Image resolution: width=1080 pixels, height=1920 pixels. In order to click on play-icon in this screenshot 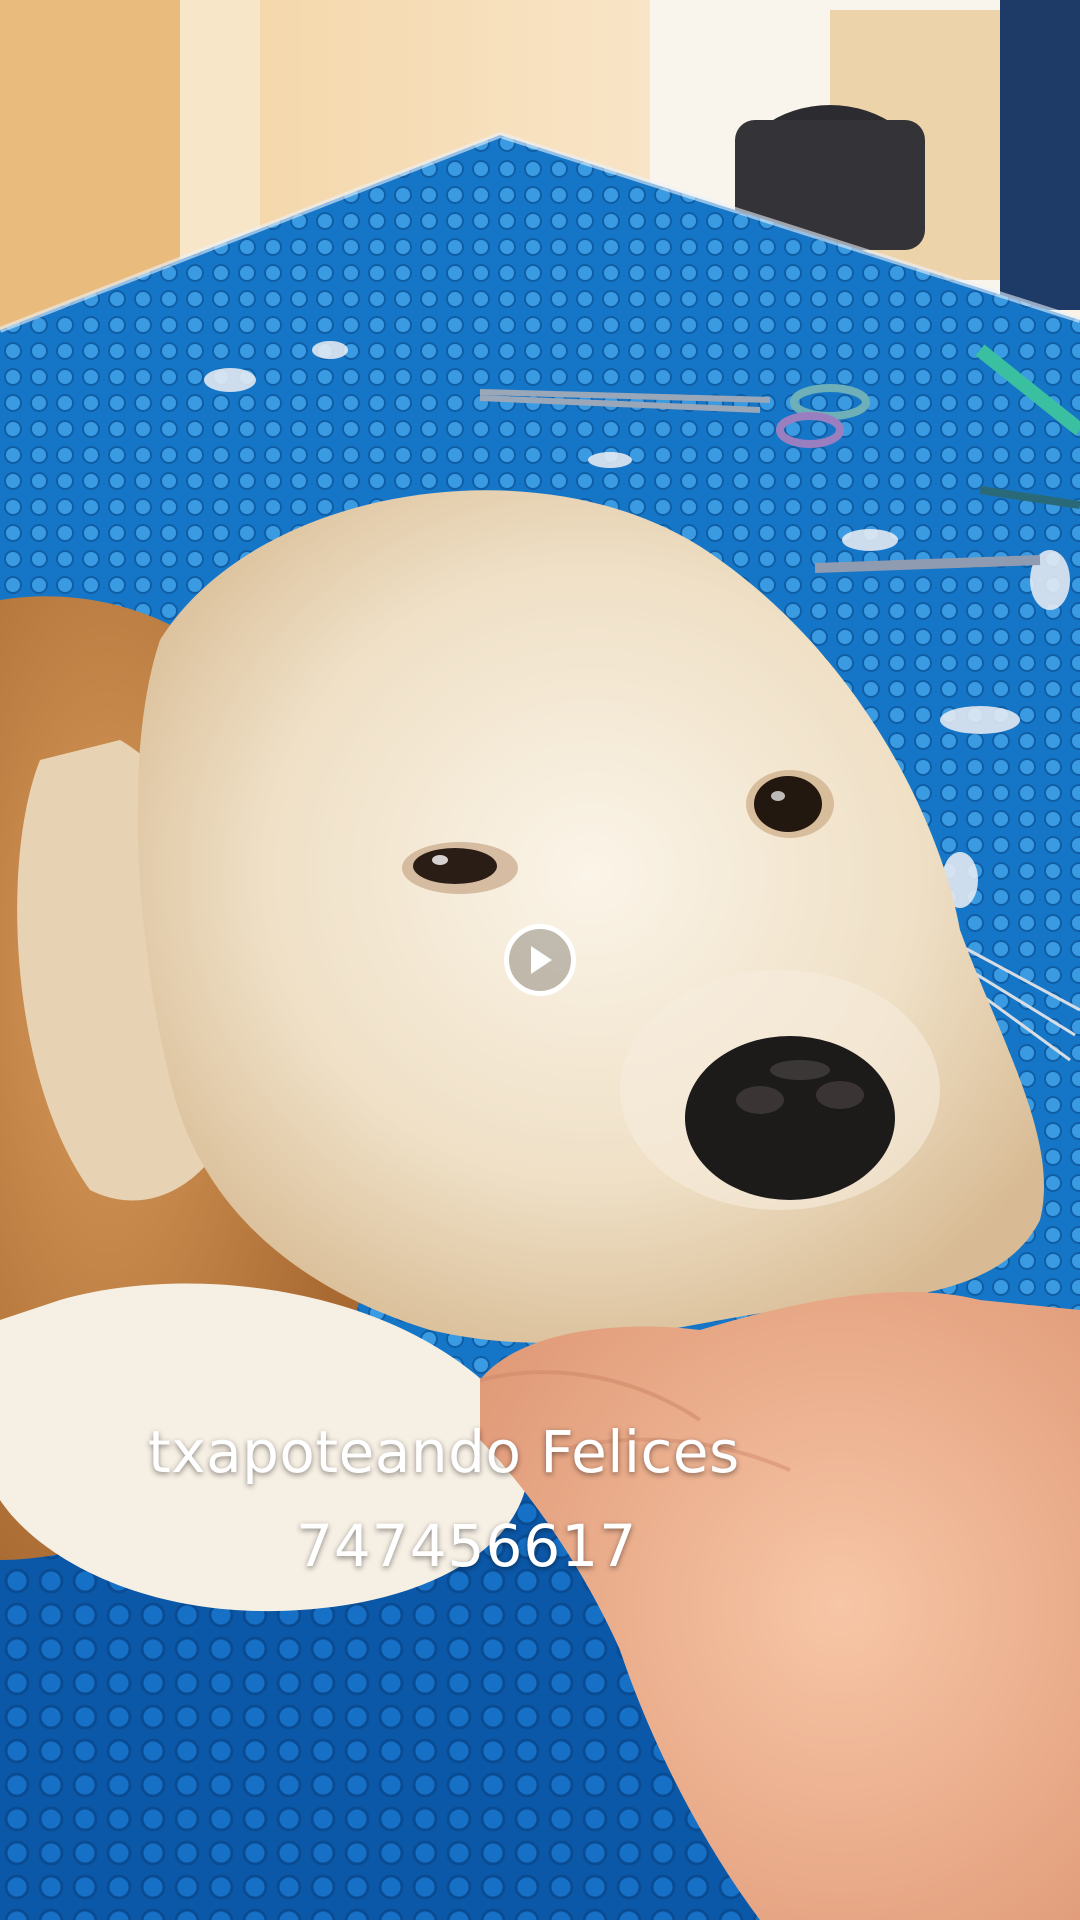, I will do `click(541, 960)`.